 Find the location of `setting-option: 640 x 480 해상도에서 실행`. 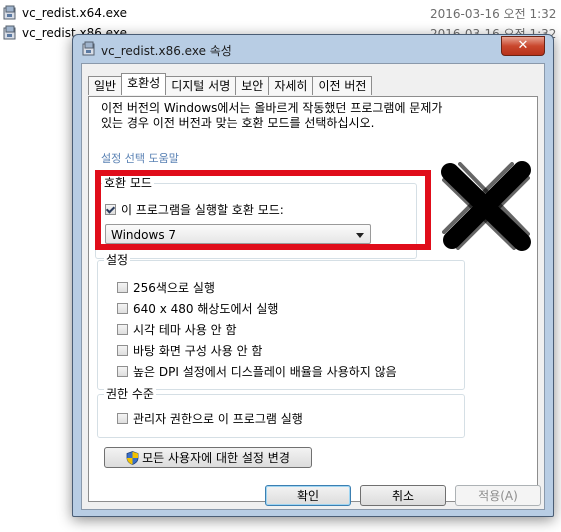

setting-option: 640 x 480 해상도에서 실행 is located at coordinates (197, 308).